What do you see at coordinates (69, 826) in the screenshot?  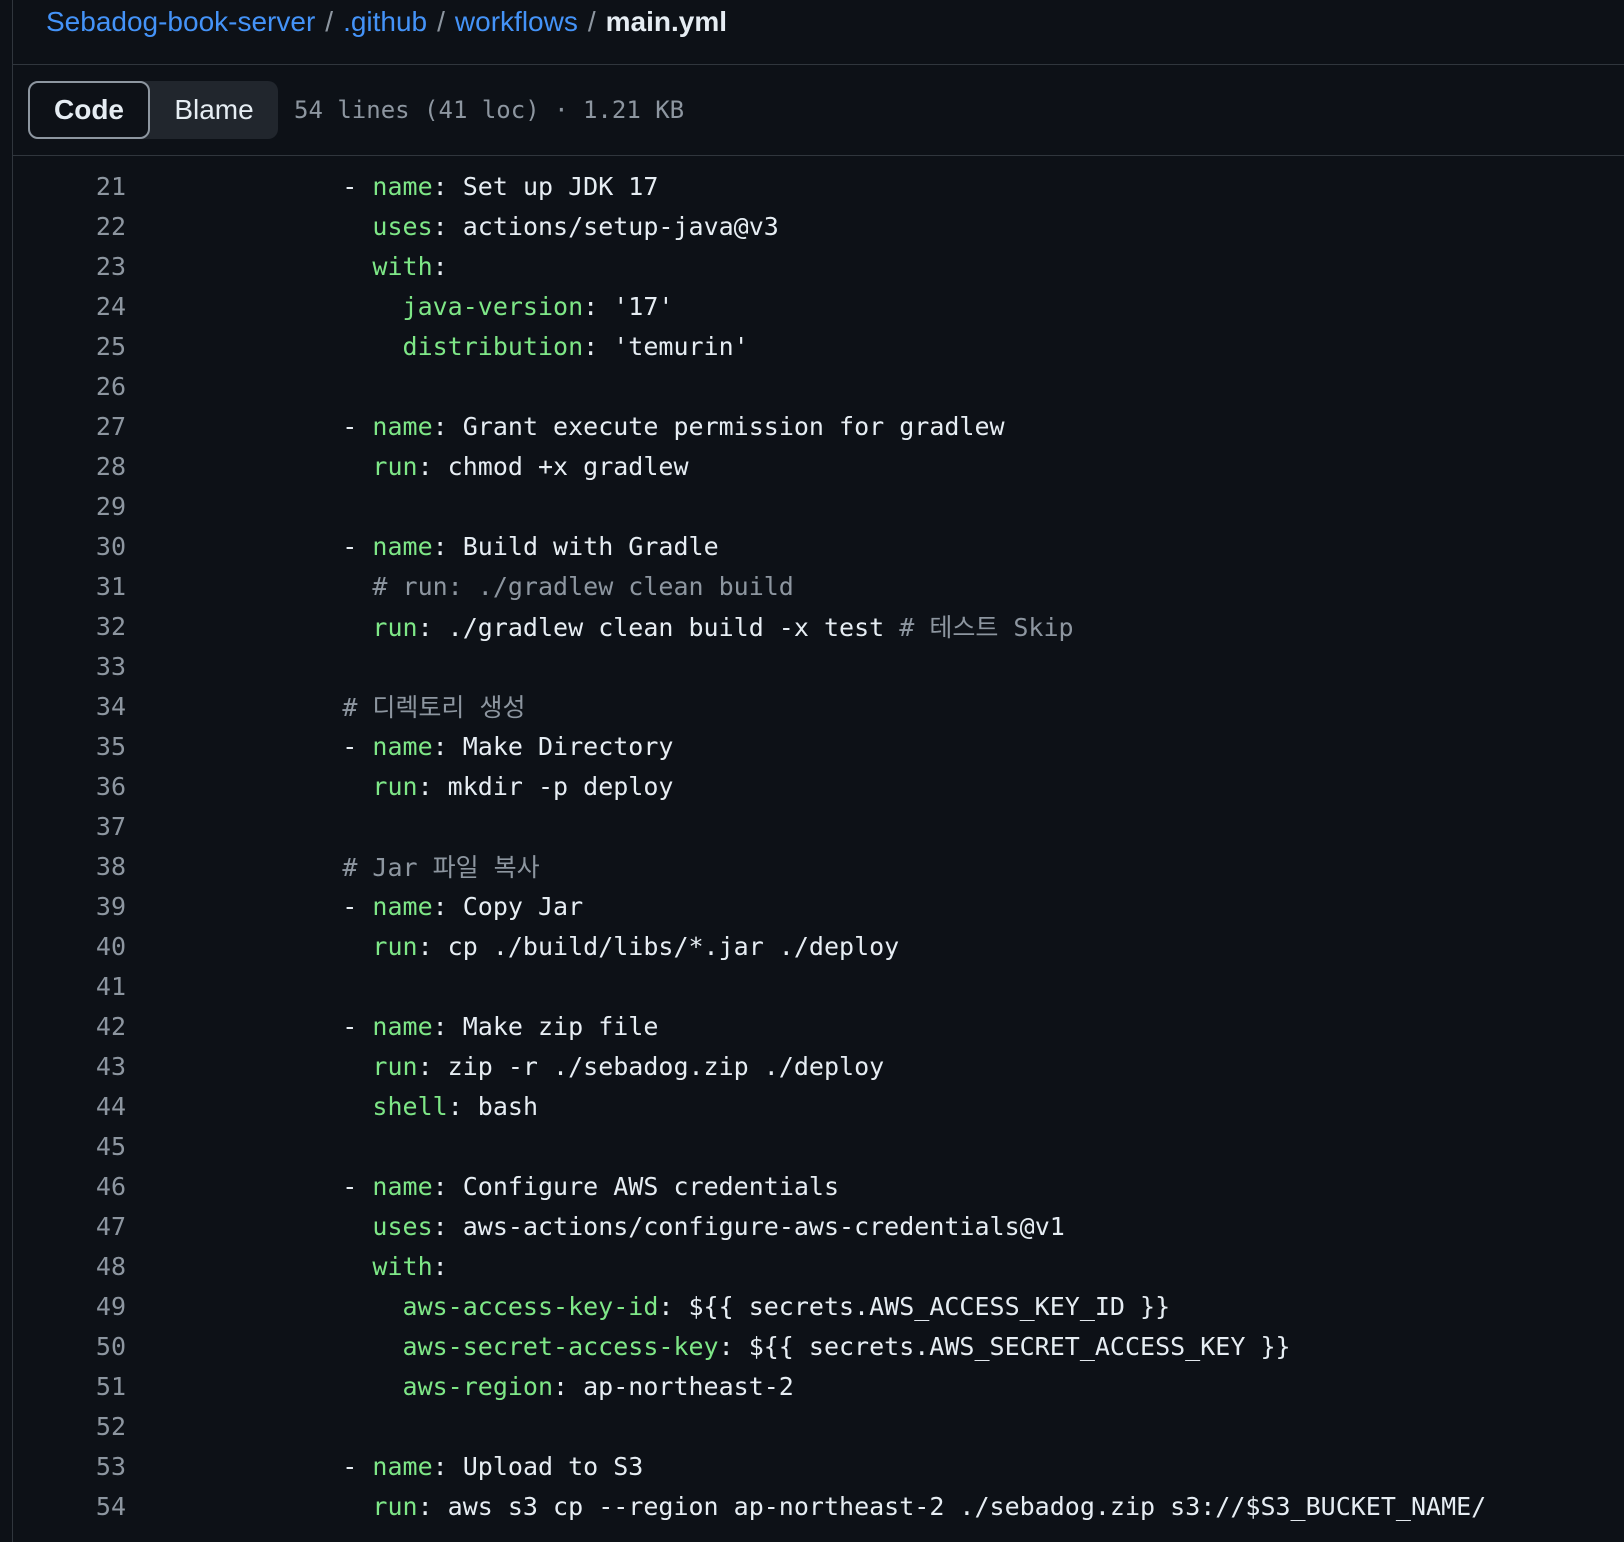 I see `line-number: 37` at bounding box center [69, 826].